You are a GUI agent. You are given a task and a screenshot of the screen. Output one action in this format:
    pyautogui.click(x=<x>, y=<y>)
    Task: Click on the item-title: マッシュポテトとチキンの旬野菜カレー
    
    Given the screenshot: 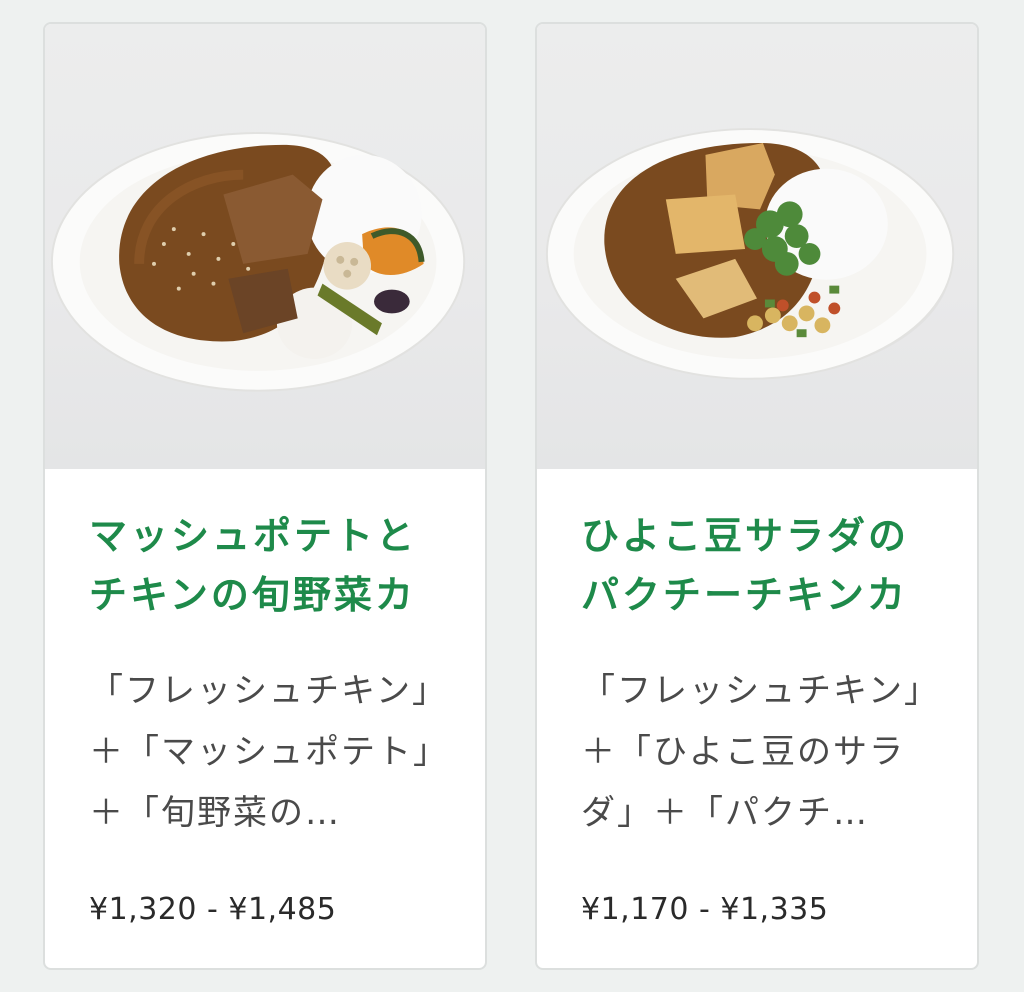 What is the action you would take?
    pyautogui.click(x=253, y=565)
    